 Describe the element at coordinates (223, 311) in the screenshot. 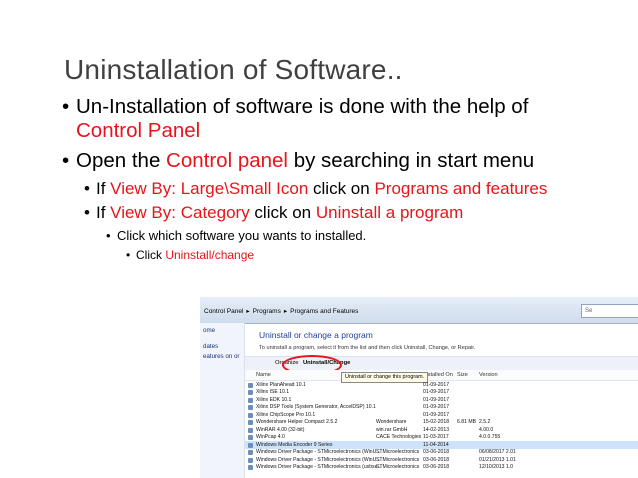

I see `breadcrumb-item: Control Panel` at that location.